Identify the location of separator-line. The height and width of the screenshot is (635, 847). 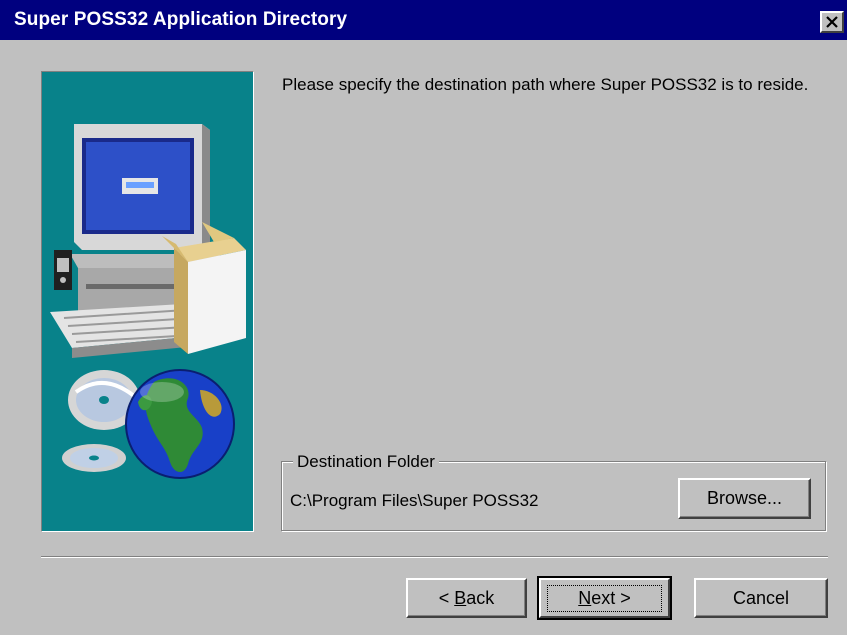
(434, 557).